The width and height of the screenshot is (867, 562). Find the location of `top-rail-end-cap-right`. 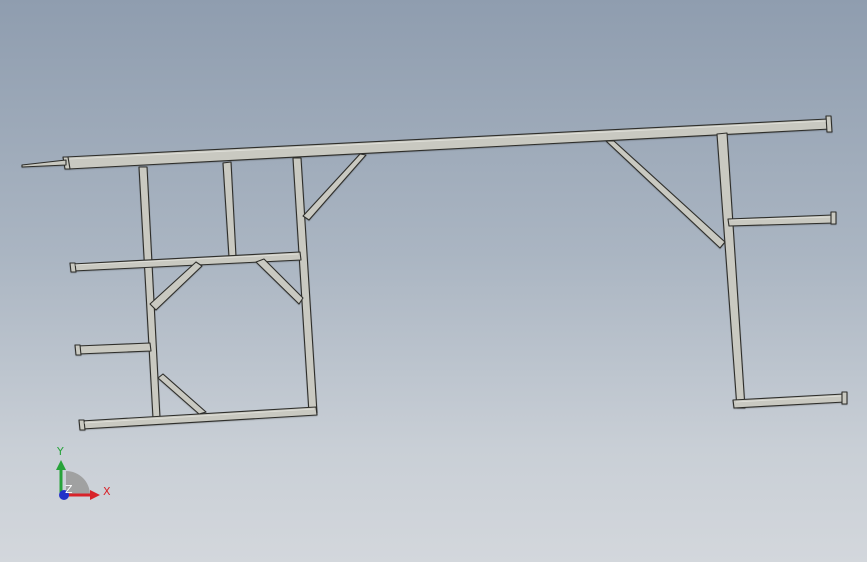

top-rail-end-cap-right is located at coordinates (829, 124).